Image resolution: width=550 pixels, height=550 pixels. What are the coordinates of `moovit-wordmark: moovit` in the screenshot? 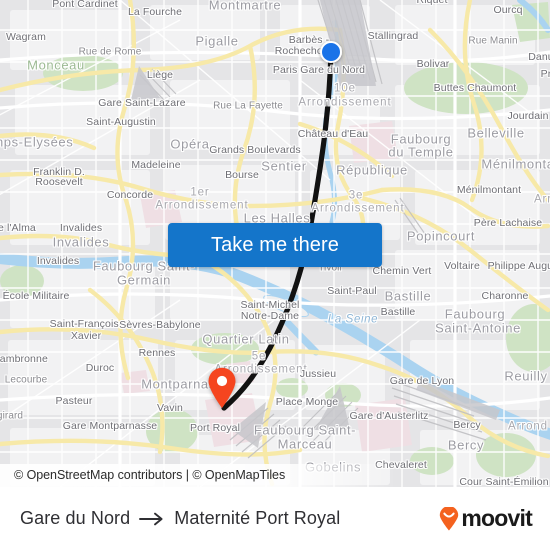 It's located at (496, 518).